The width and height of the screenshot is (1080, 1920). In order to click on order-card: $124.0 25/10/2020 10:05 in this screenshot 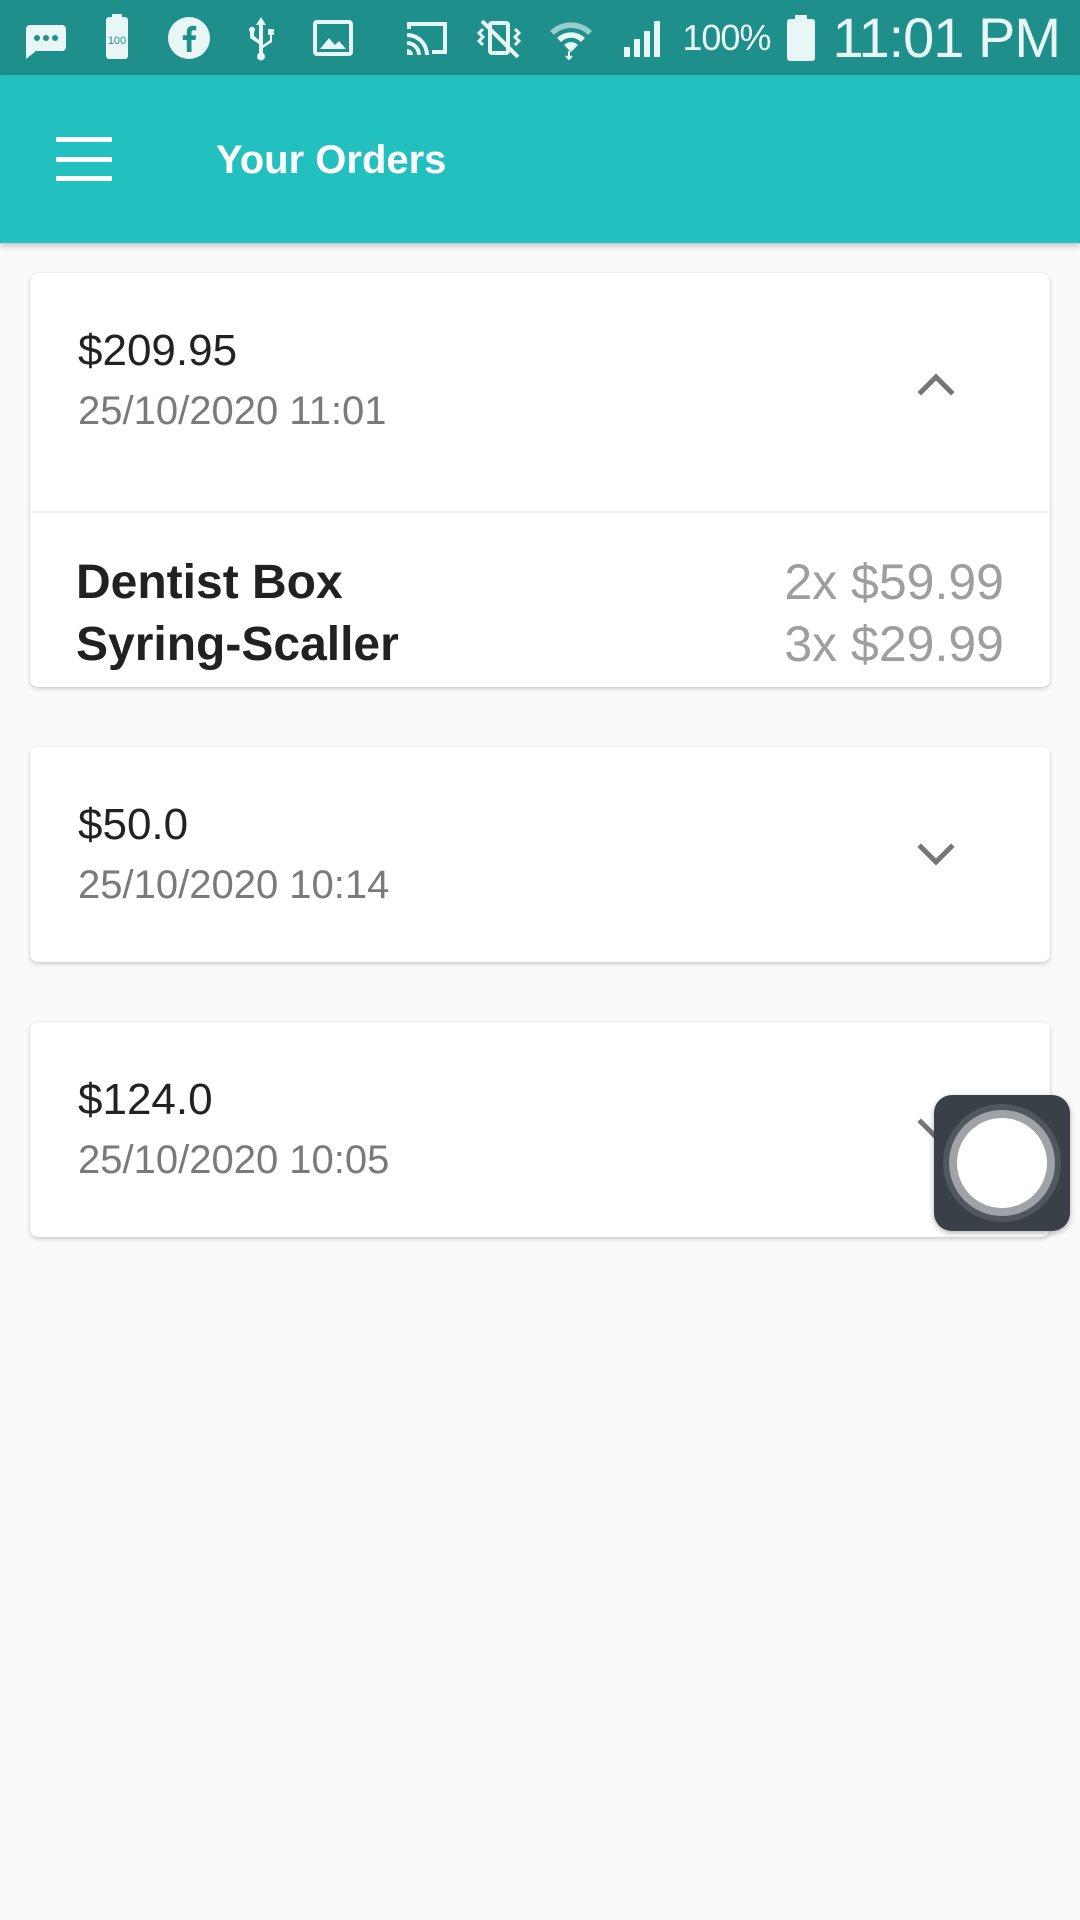, I will do `click(540, 1129)`.